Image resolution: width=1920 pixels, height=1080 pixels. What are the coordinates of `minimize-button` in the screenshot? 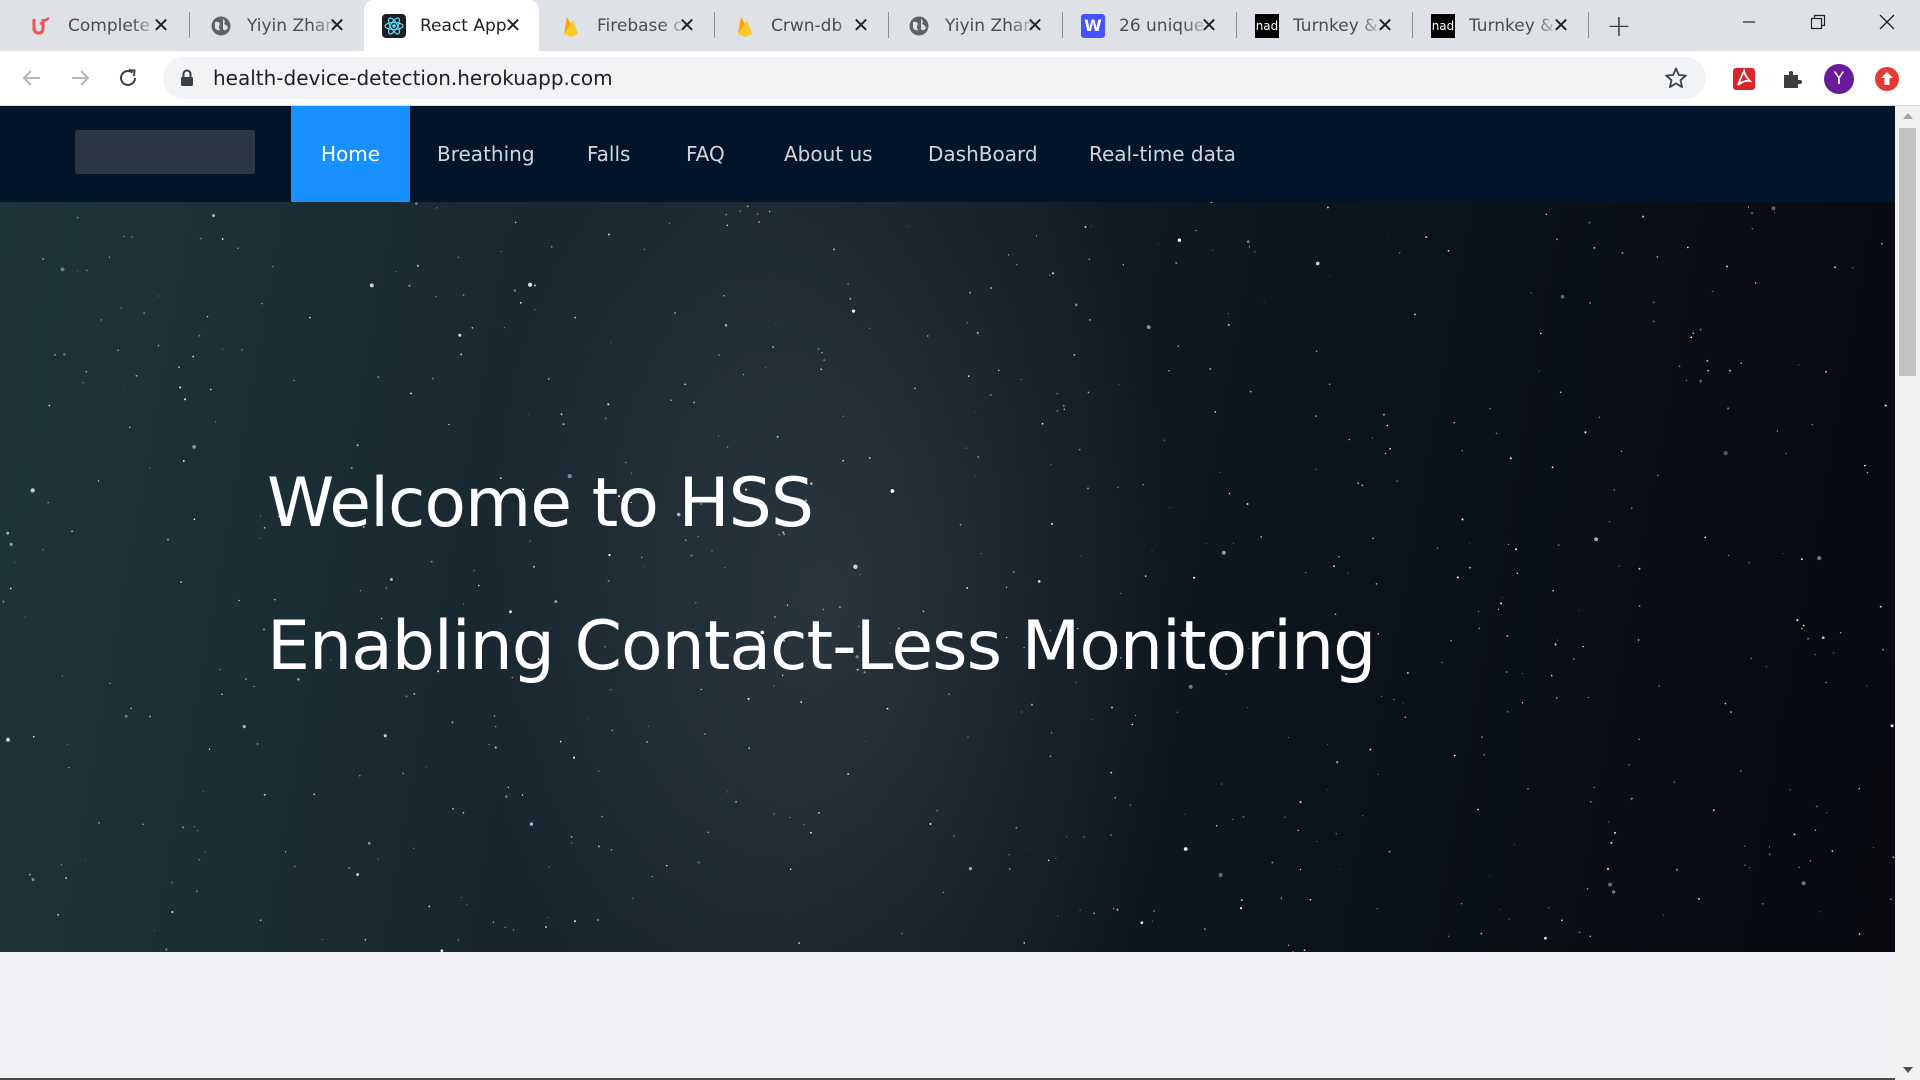 It's located at (1748, 22).